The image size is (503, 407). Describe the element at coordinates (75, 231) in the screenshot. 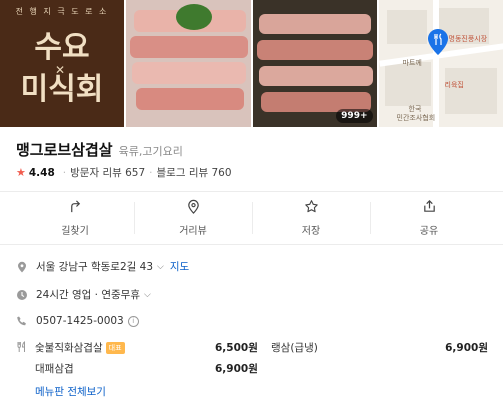

I see `directions-label: 길찾기` at that location.